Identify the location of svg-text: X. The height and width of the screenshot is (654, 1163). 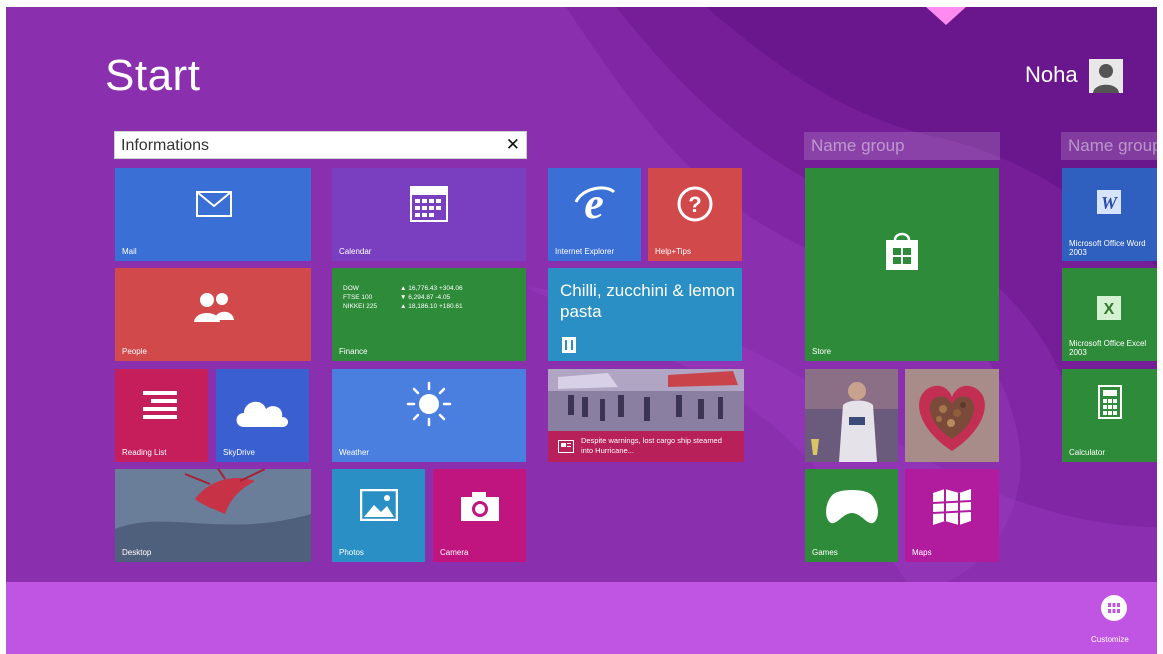
(1109, 309).